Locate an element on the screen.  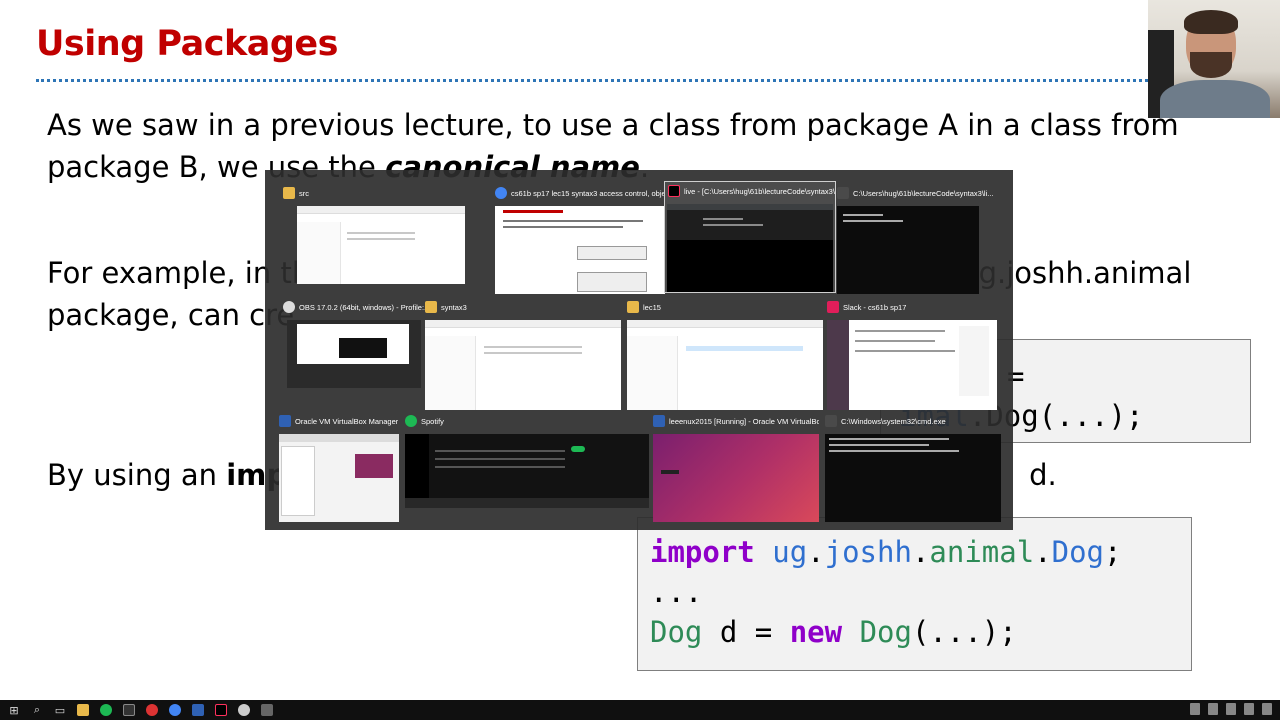
window-title: src is located at coordinates (304, 193).